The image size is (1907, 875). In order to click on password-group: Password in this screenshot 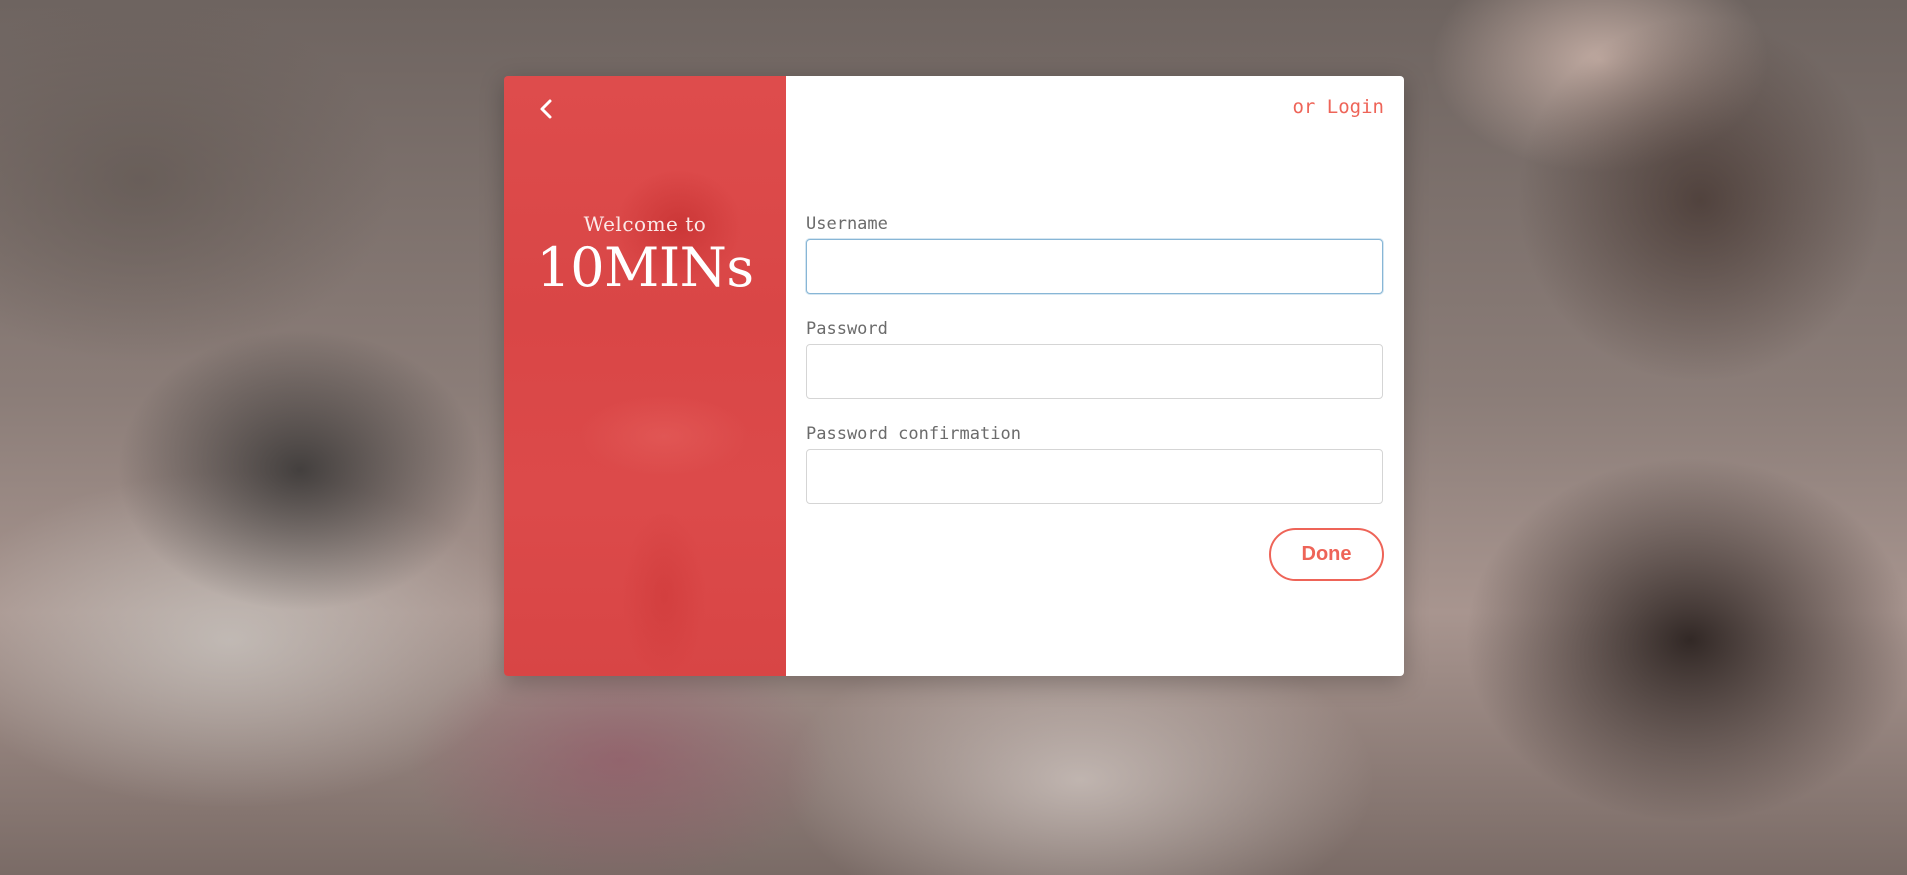, I will do `click(1094, 359)`.